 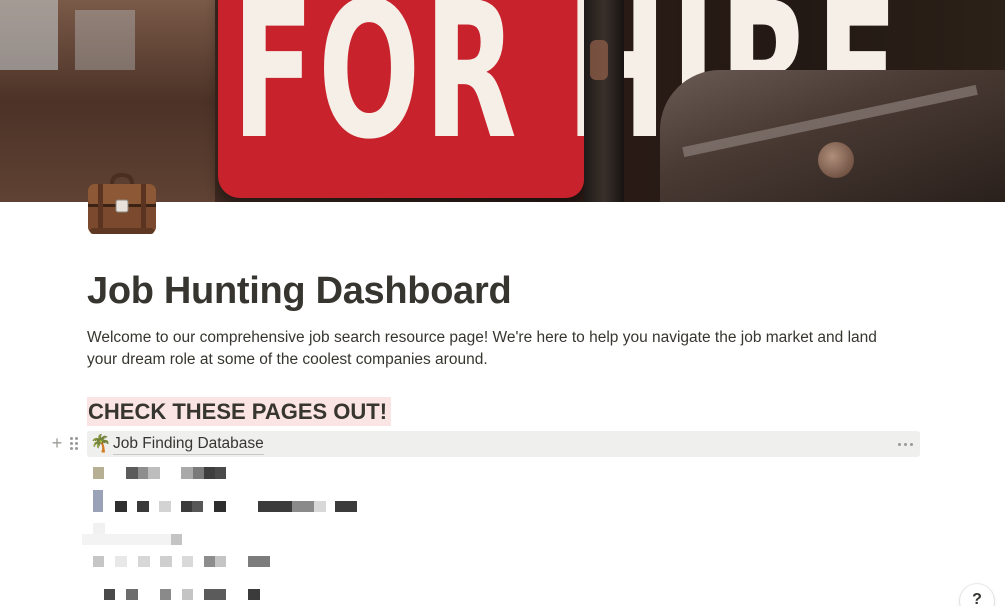 I want to click on palm-tree-icon: 🌴, so click(x=101, y=443).